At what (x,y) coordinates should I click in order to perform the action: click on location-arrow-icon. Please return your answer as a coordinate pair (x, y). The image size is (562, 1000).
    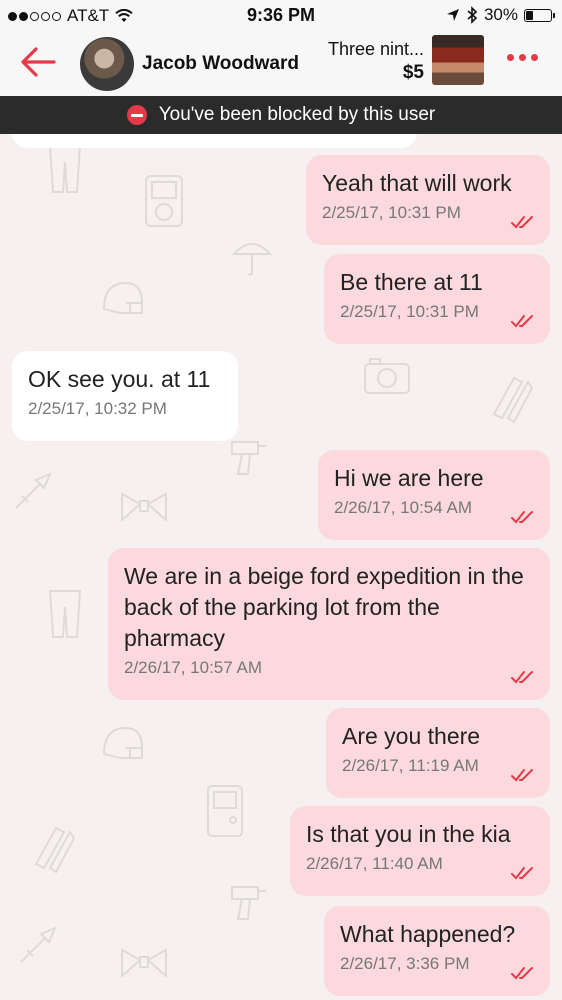
    Looking at the image, I should click on (452, 15).